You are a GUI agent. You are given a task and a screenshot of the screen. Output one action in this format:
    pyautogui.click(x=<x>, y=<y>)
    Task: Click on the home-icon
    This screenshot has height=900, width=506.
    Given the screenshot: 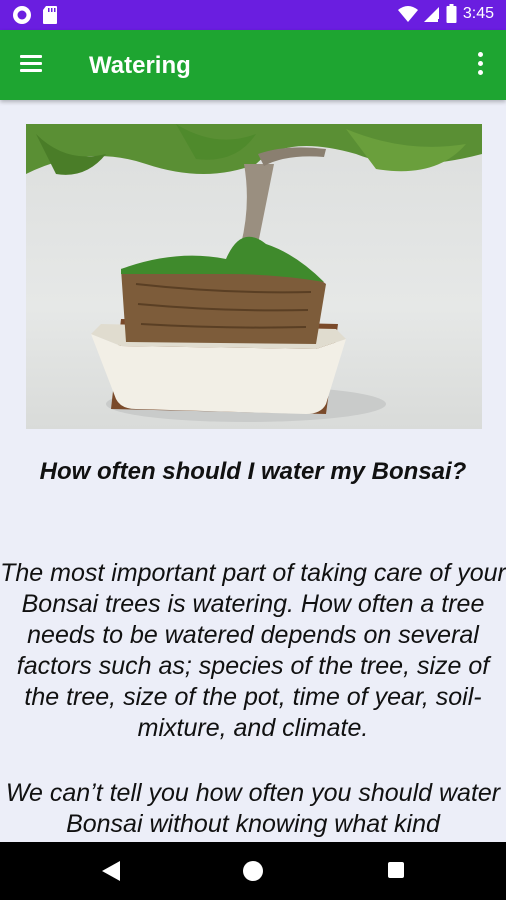 What is the action you would take?
    pyautogui.click(x=253, y=871)
    